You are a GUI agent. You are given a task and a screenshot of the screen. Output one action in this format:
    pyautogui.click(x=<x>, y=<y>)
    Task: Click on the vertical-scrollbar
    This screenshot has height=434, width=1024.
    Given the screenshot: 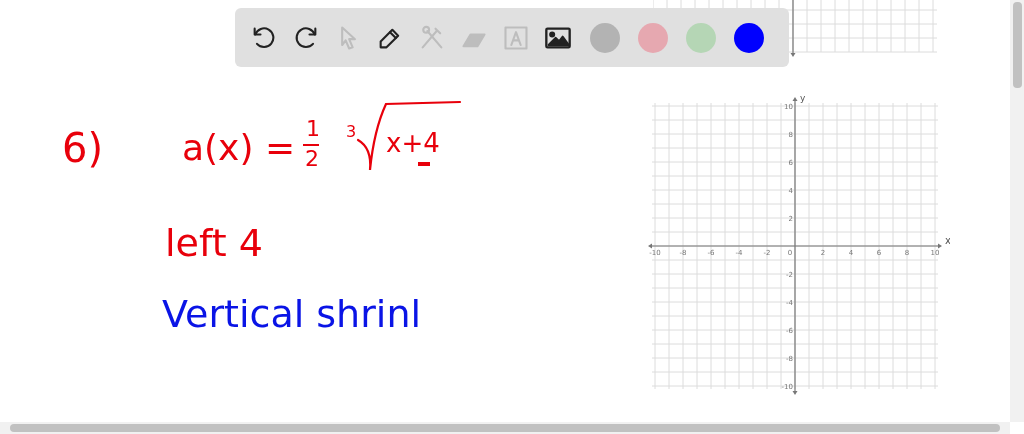 What is the action you would take?
    pyautogui.click(x=1017, y=211)
    